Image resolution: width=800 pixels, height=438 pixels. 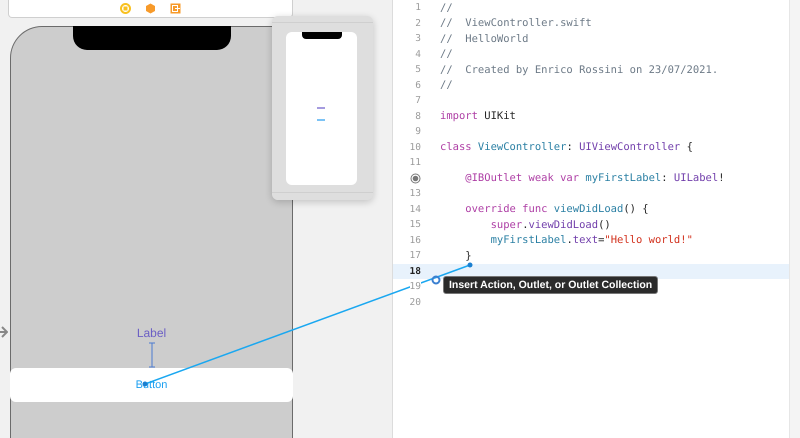 What do you see at coordinates (418, 132) in the screenshot?
I see `line-number: 9` at bounding box center [418, 132].